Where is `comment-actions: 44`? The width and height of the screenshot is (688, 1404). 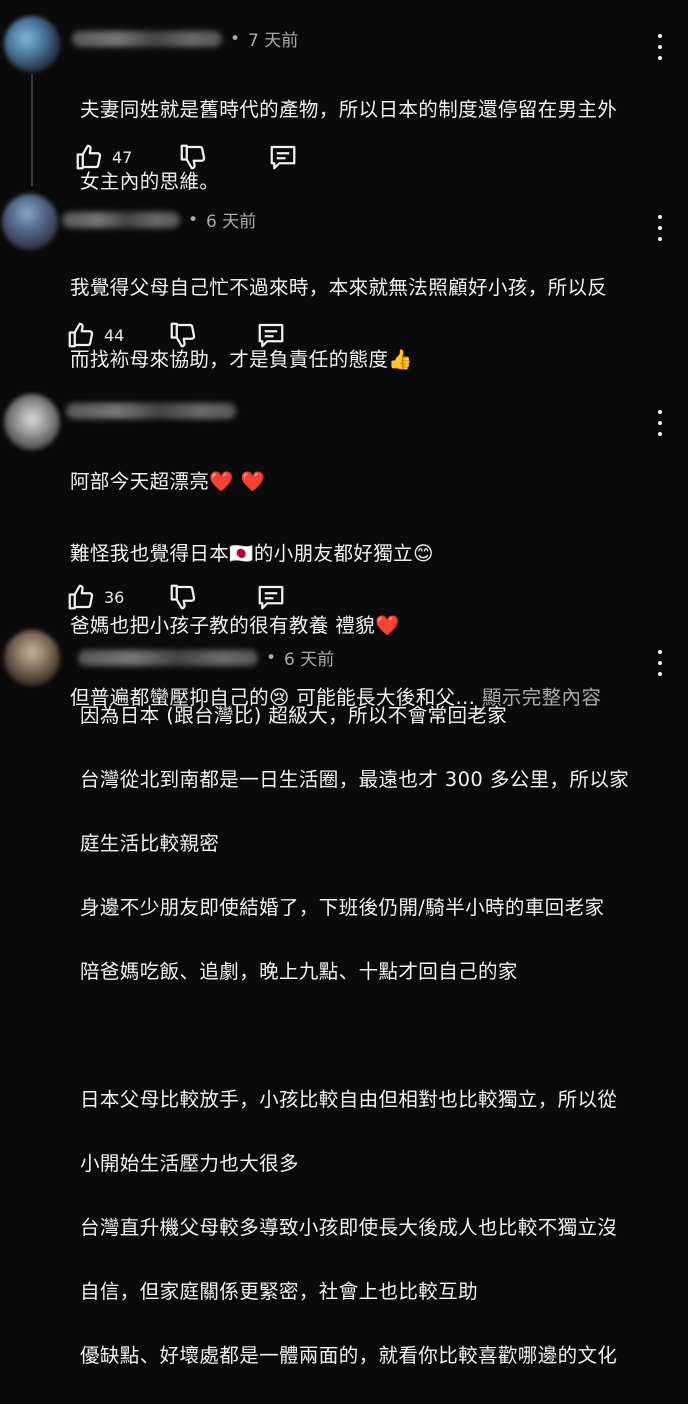 comment-actions: 44 is located at coordinates (176, 335).